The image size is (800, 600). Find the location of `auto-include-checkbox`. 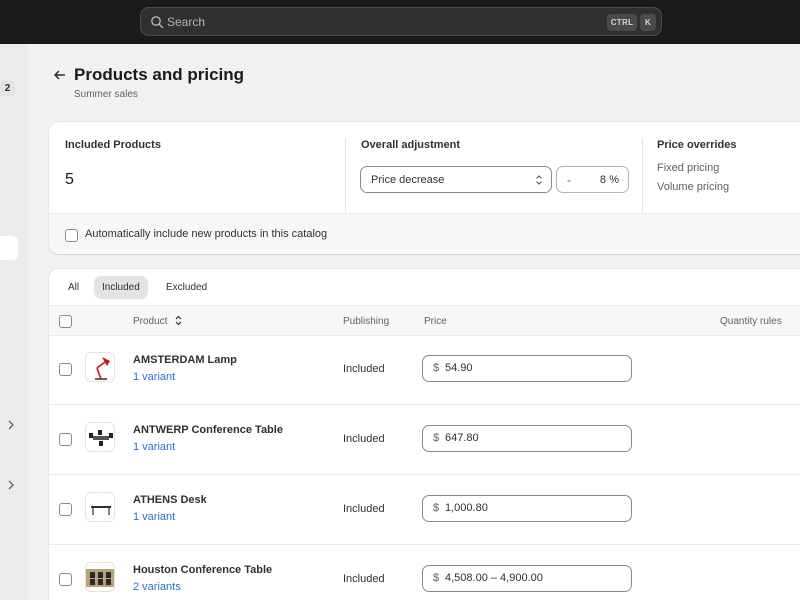

auto-include-checkbox is located at coordinates (71, 235).